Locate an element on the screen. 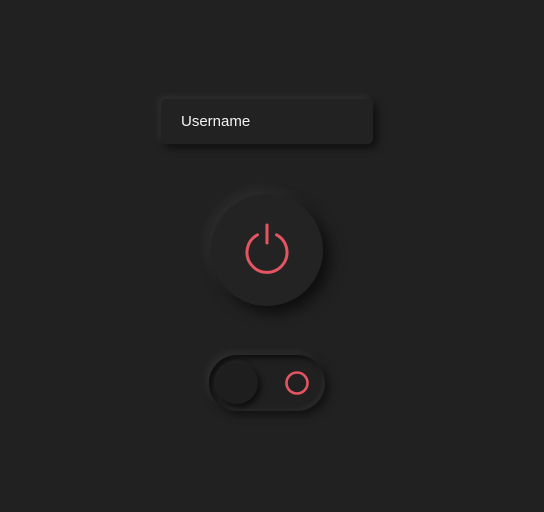 The width and height of the screenshot is (544, 512). username-input is located at coordinates (267, 121).